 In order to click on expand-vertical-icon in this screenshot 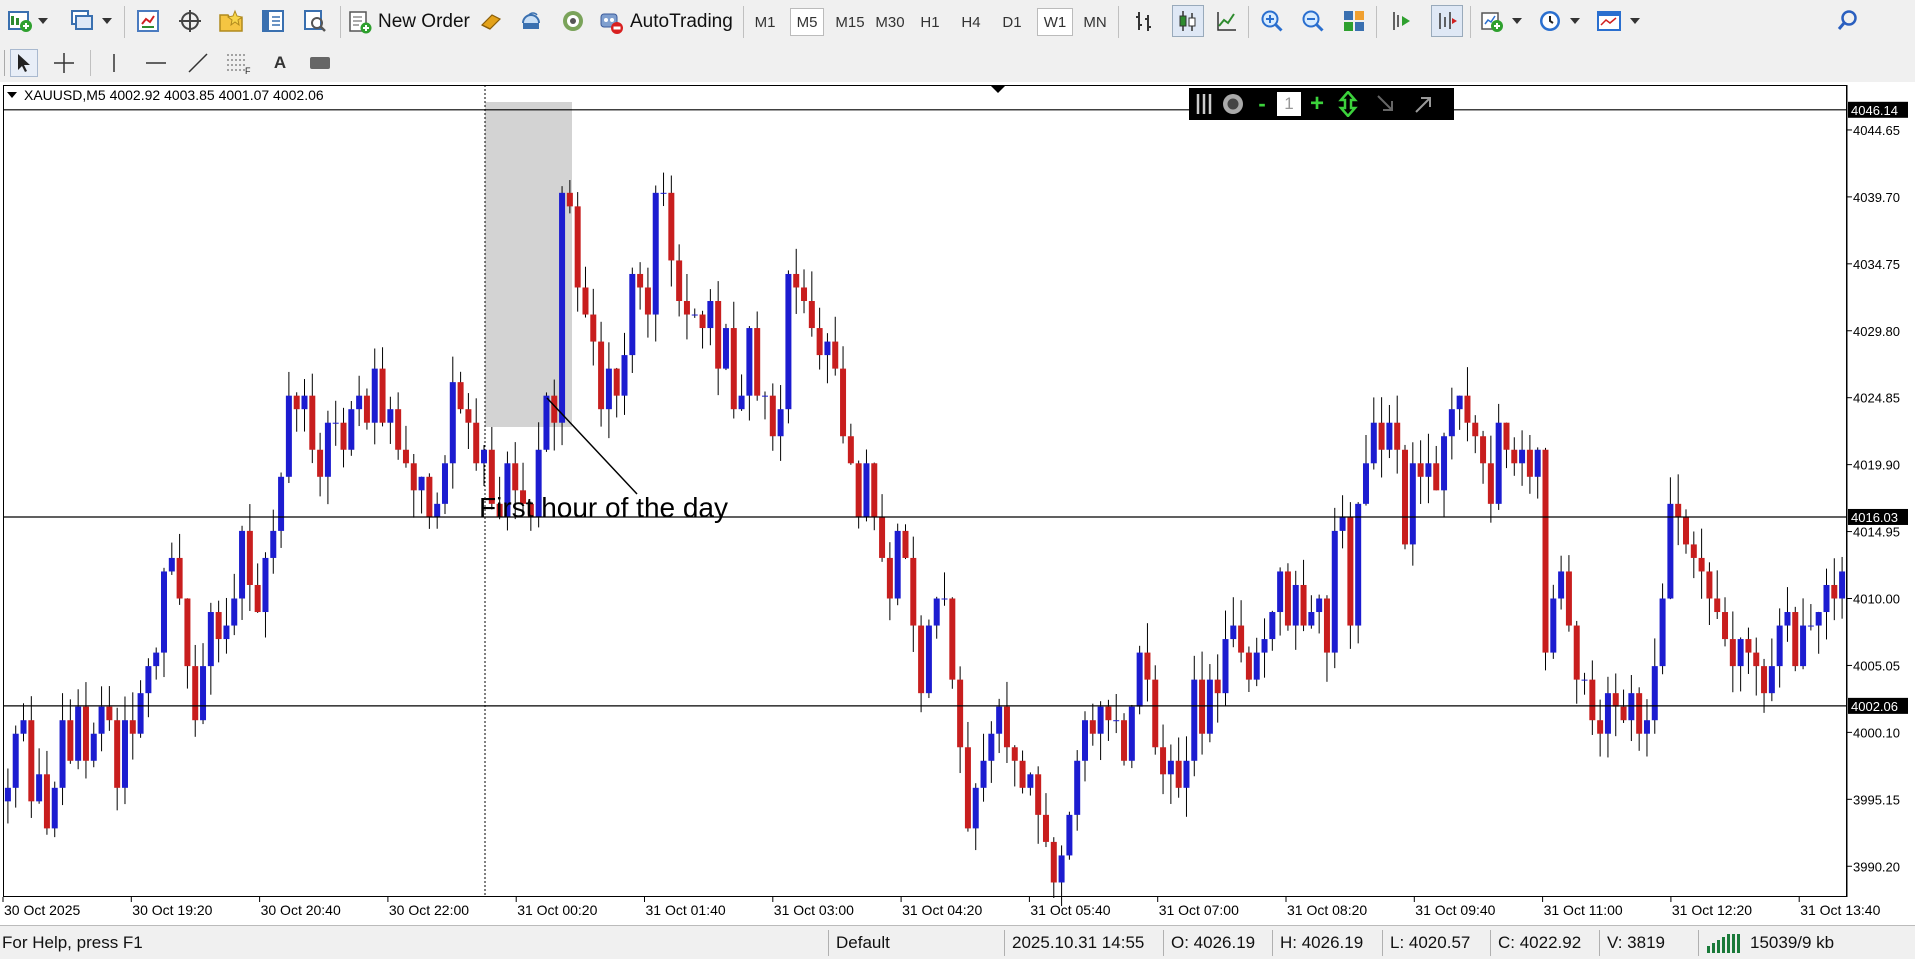, I will do `click(1348, 104)`.